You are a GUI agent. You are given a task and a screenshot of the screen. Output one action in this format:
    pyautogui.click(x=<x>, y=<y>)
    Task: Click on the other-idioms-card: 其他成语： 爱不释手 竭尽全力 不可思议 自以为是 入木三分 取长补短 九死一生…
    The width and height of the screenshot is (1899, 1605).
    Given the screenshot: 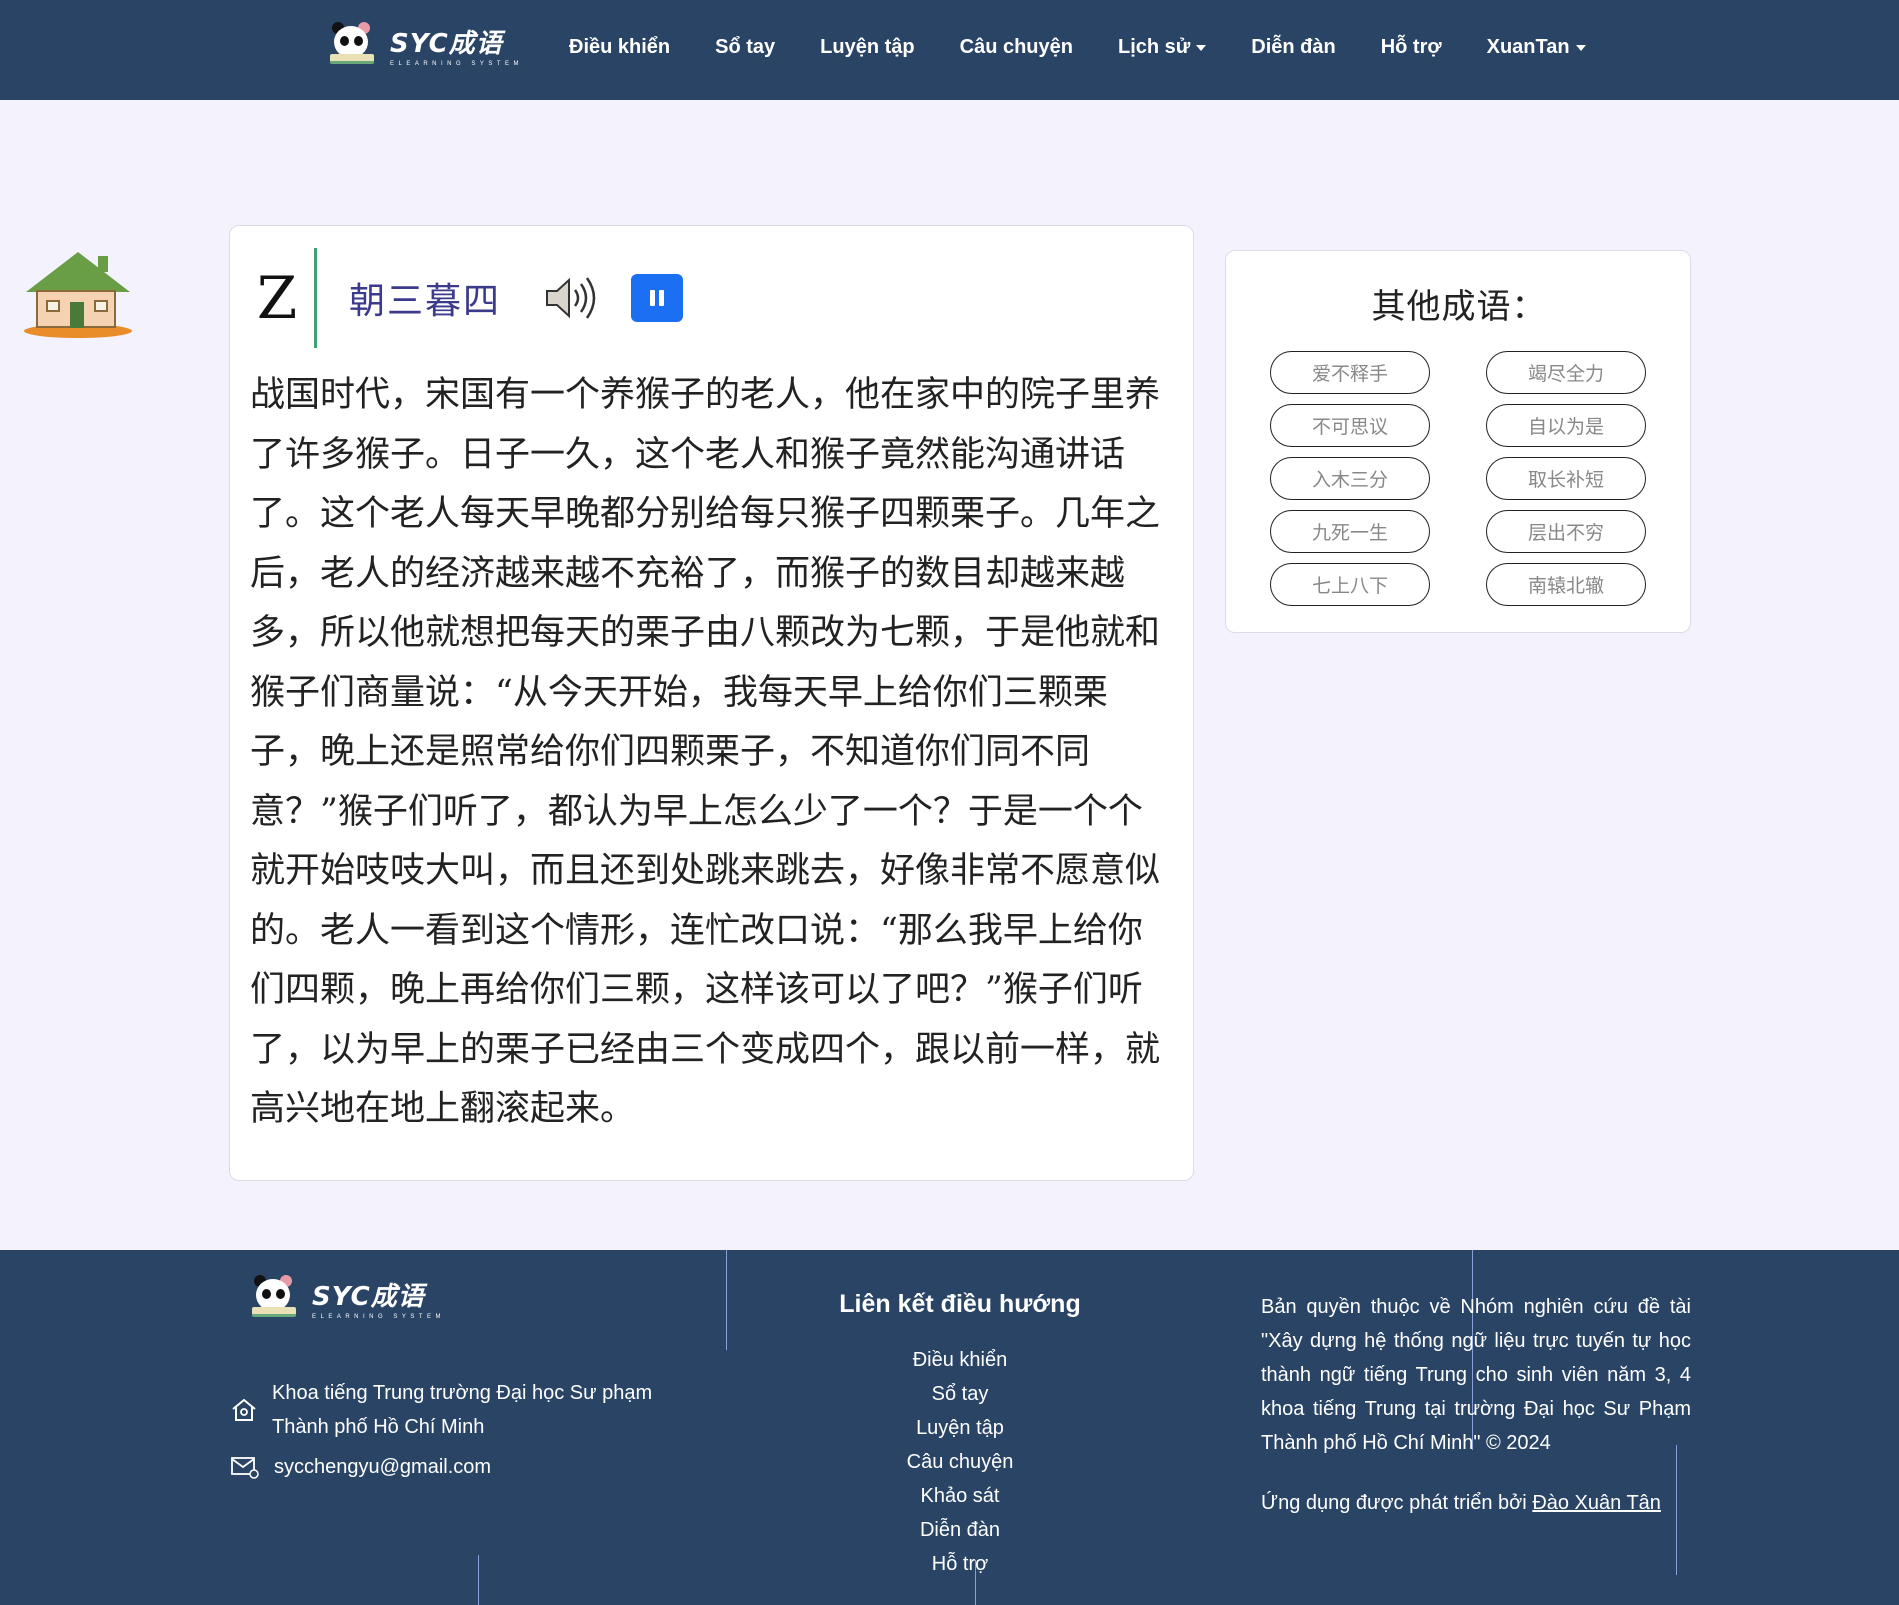 What is the action you would take?
    pyautogui.click(x=1458, y=441)
    